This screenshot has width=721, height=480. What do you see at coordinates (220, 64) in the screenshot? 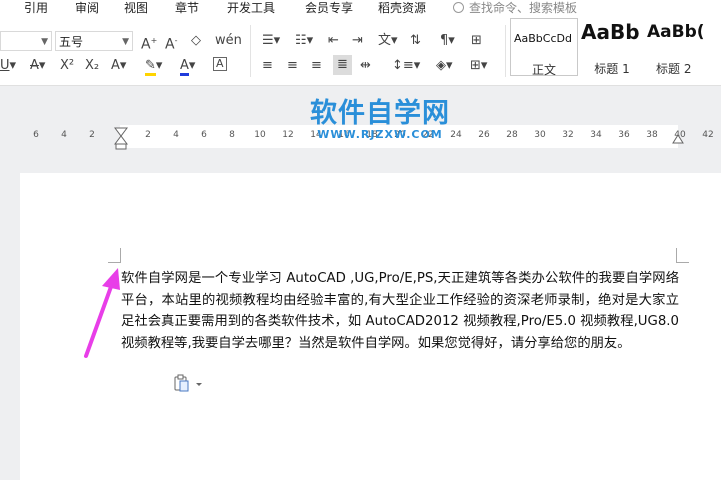
I see `character-border-icon: A` at bounding box center [220, 64].